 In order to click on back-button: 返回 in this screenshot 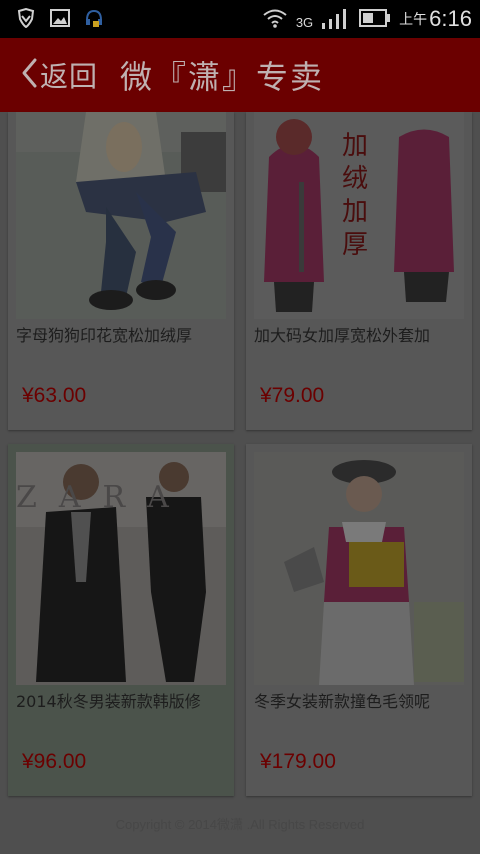, I will do `click(59, 75)`.